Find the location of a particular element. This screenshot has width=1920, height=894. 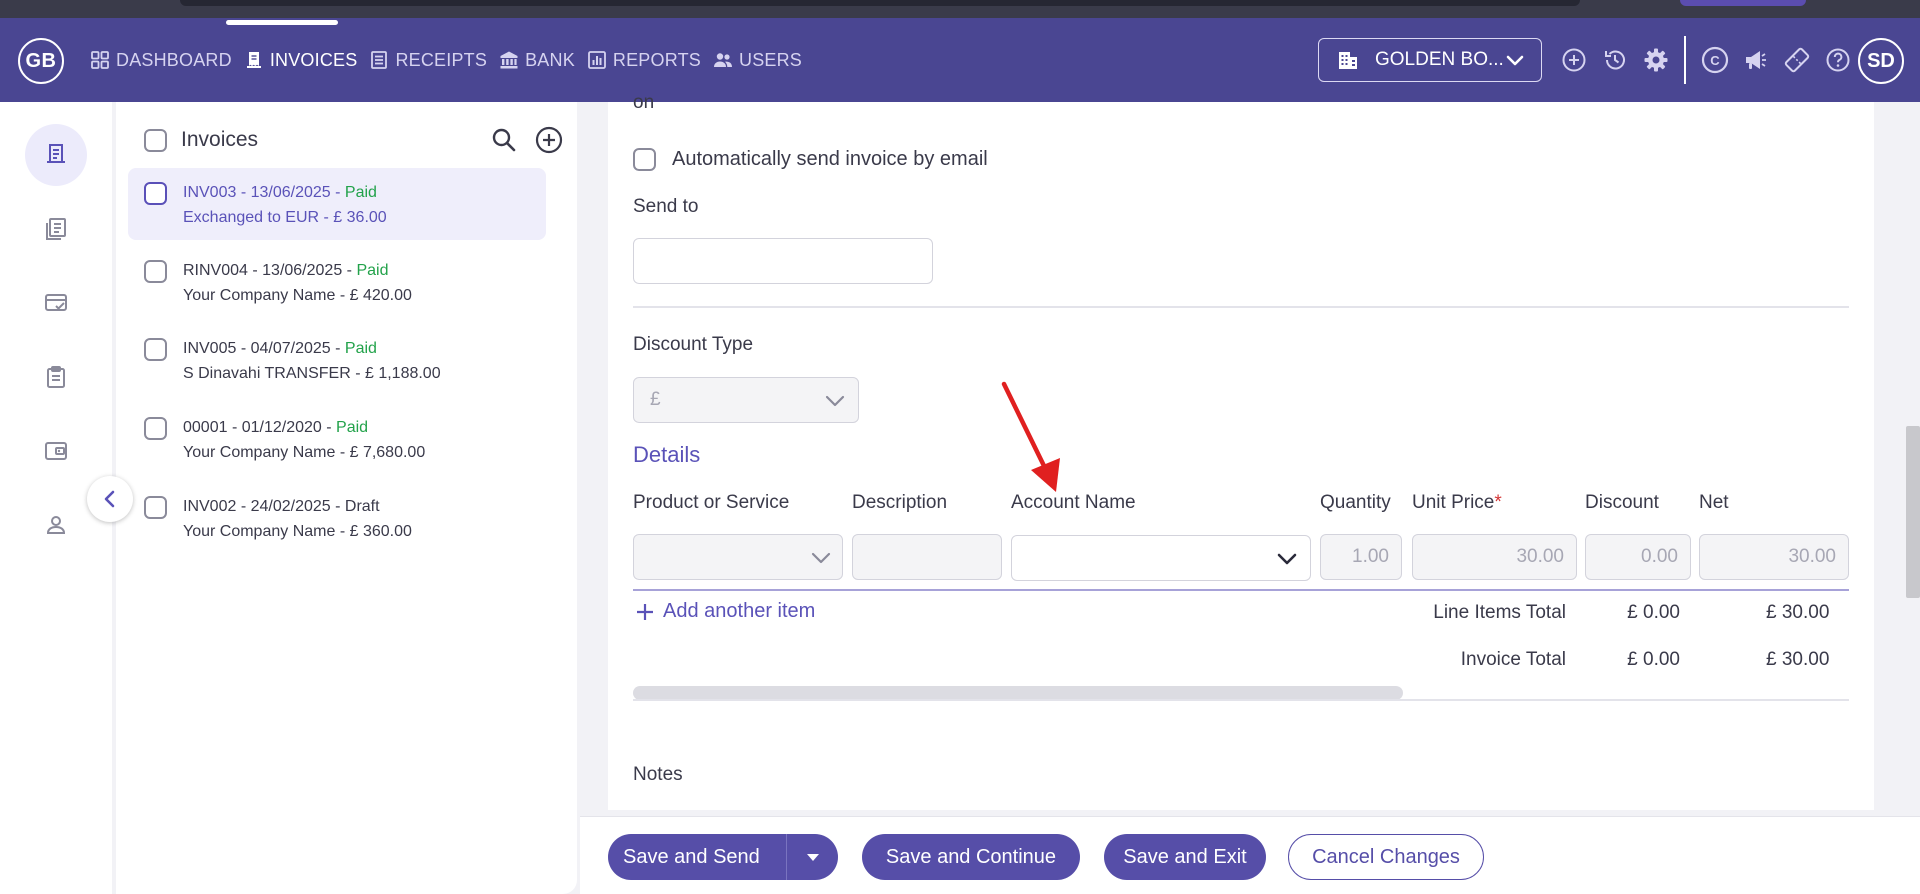

account-name-select is located at coordinates (1161, 558).